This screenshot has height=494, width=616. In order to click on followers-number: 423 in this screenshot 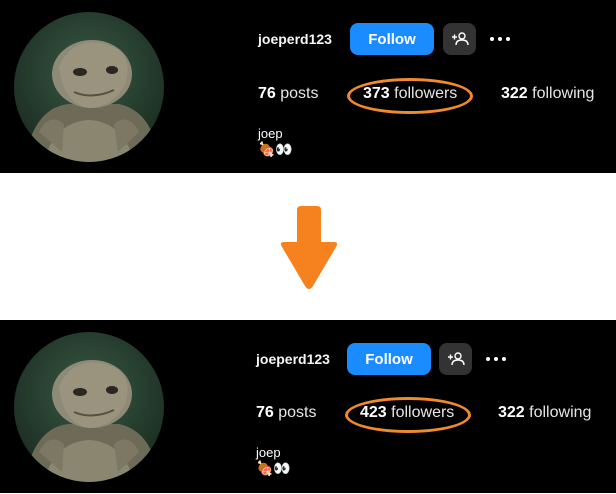, I will do `click(373, 412)`.